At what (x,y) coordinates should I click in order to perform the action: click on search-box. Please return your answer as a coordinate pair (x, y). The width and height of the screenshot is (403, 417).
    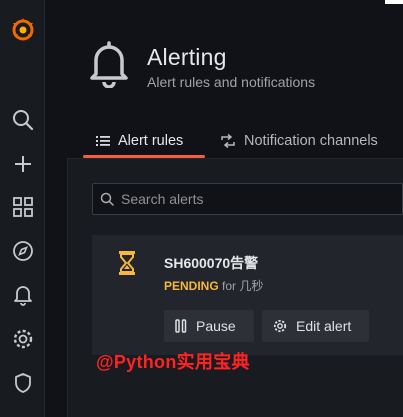
    Looking at the image, I should click on (247, 199).